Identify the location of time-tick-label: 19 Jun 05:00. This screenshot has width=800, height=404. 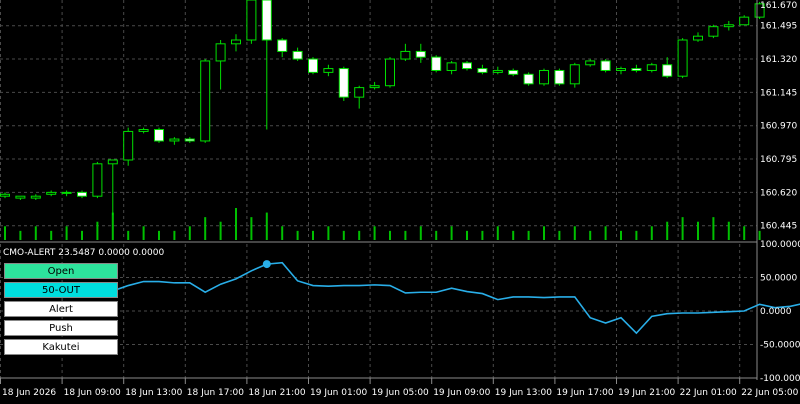
(400, 393).